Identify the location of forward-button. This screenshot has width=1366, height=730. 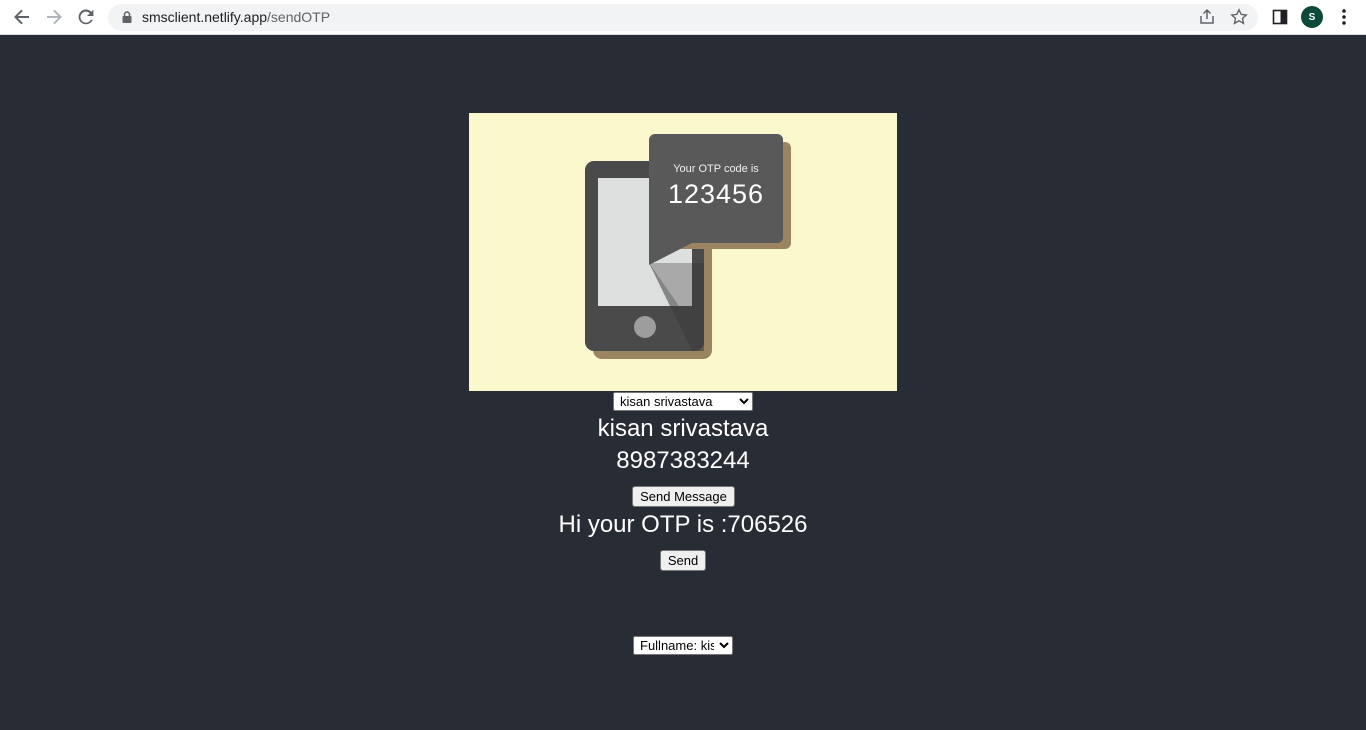
(54, 17).